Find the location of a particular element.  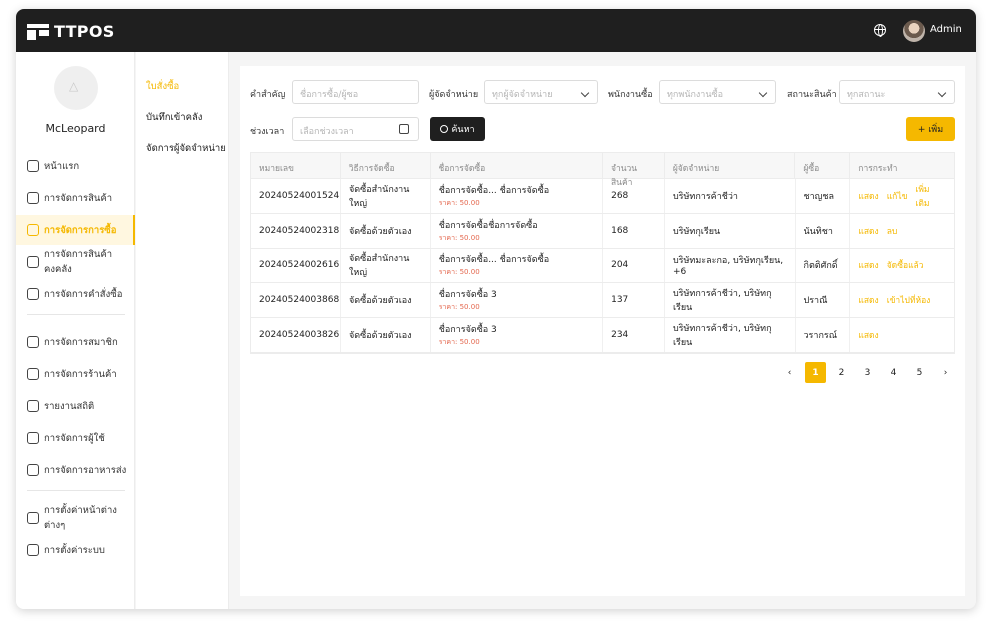

supplier-select: ทุกผู้จัดจำหน่าย is located at coordinates (541, 92).